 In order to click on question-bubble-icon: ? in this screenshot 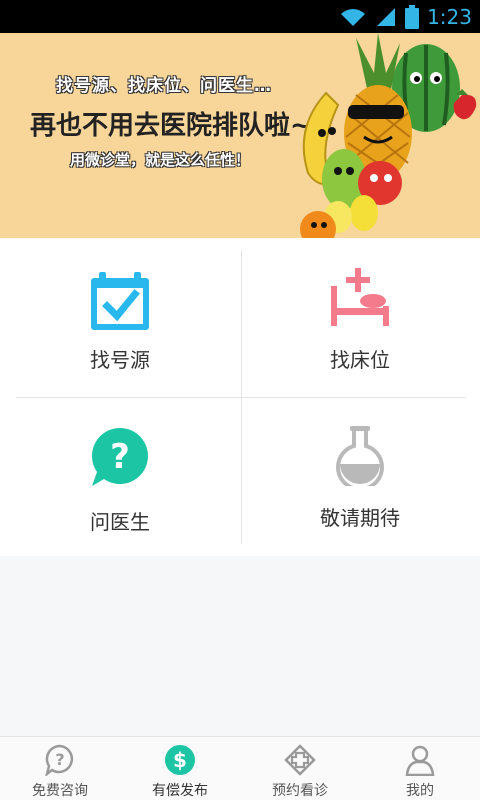, I will do `click(119, 457)`.